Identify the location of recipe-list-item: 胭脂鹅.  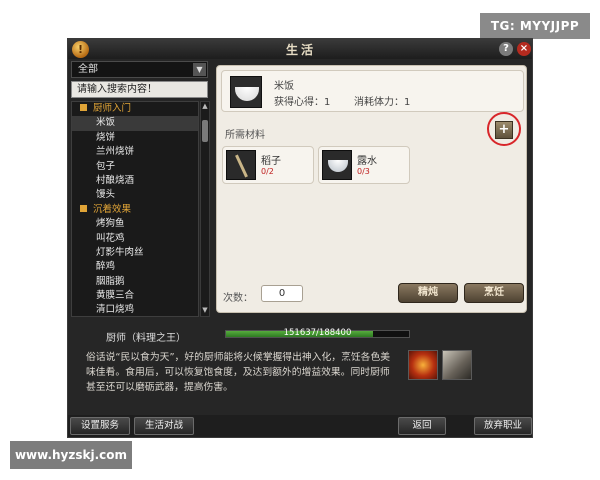
(135, 282).